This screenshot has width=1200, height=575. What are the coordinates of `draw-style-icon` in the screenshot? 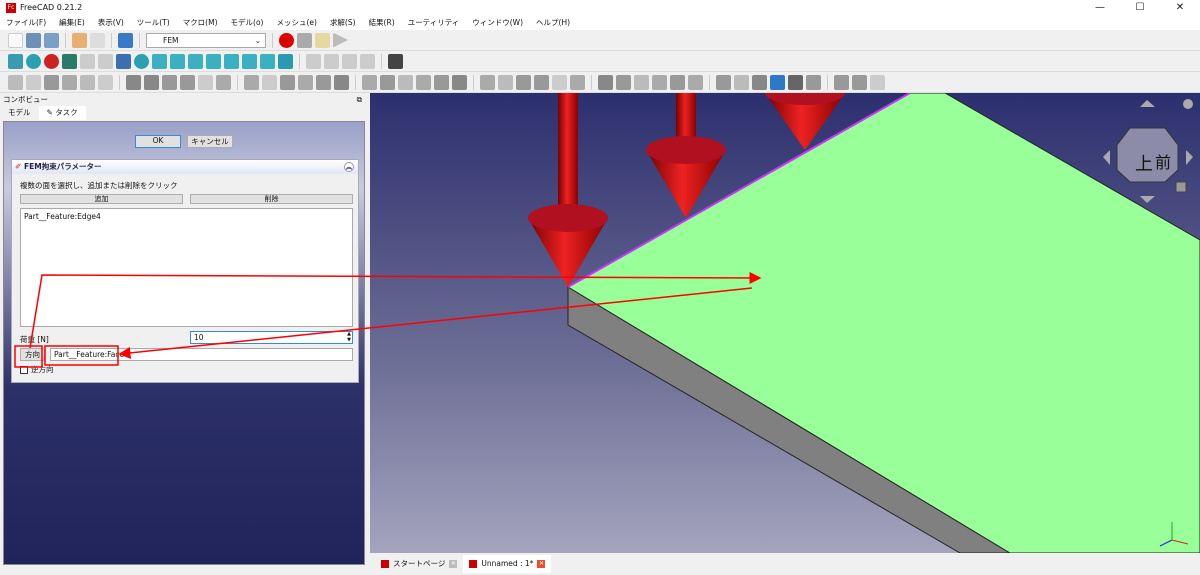 It's located at (51, 61).